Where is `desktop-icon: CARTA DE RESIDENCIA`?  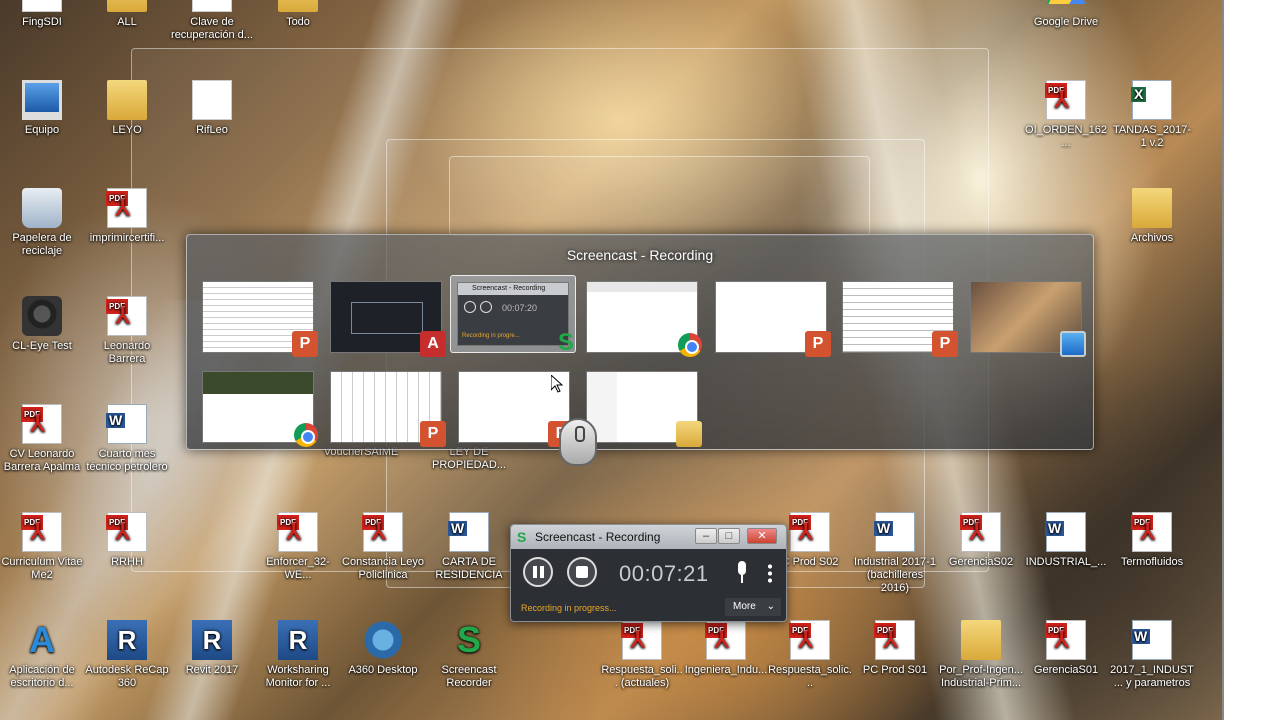 desktop-icon: CARTA DE RESIDENCIA is located at coordinates (469, 547).